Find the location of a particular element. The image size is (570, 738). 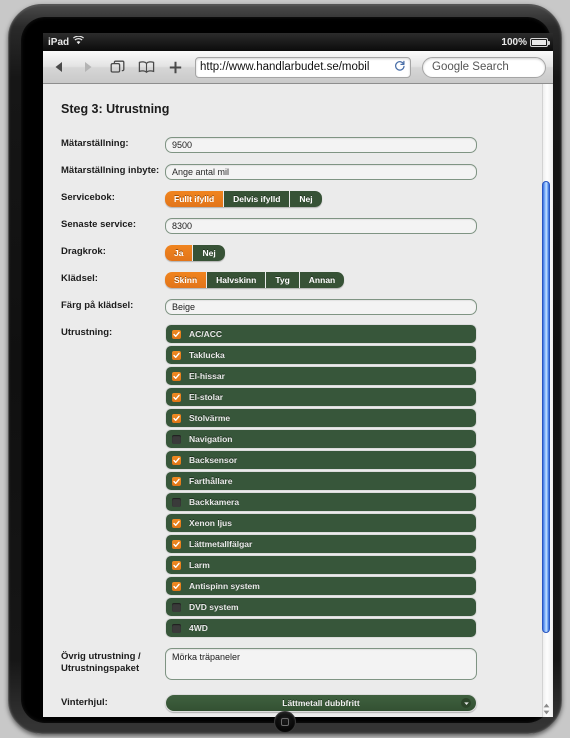

equipment-row: Larm is located at coordinates (321, 565).